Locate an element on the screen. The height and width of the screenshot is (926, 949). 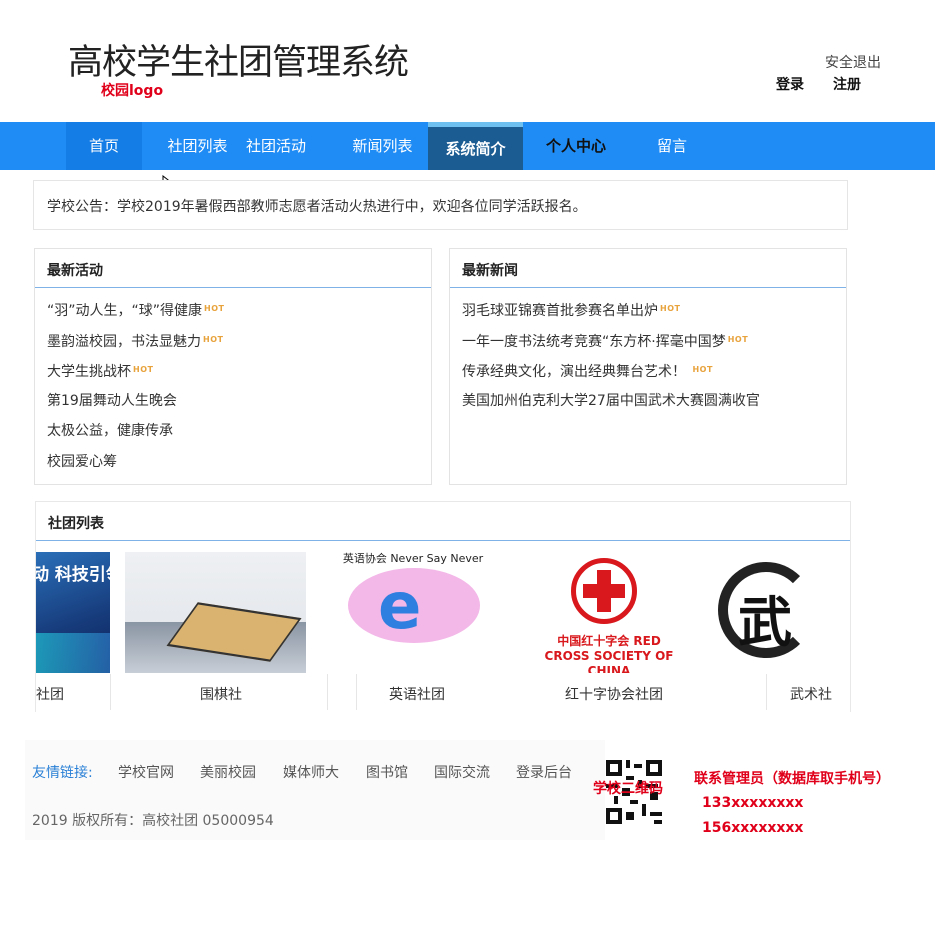
school-notice: 学校公告：学校2019年暑假西部教师志愿者活动火热进行中，欢迎各位同学活跃报名。 is located at coordinates (440, 205).